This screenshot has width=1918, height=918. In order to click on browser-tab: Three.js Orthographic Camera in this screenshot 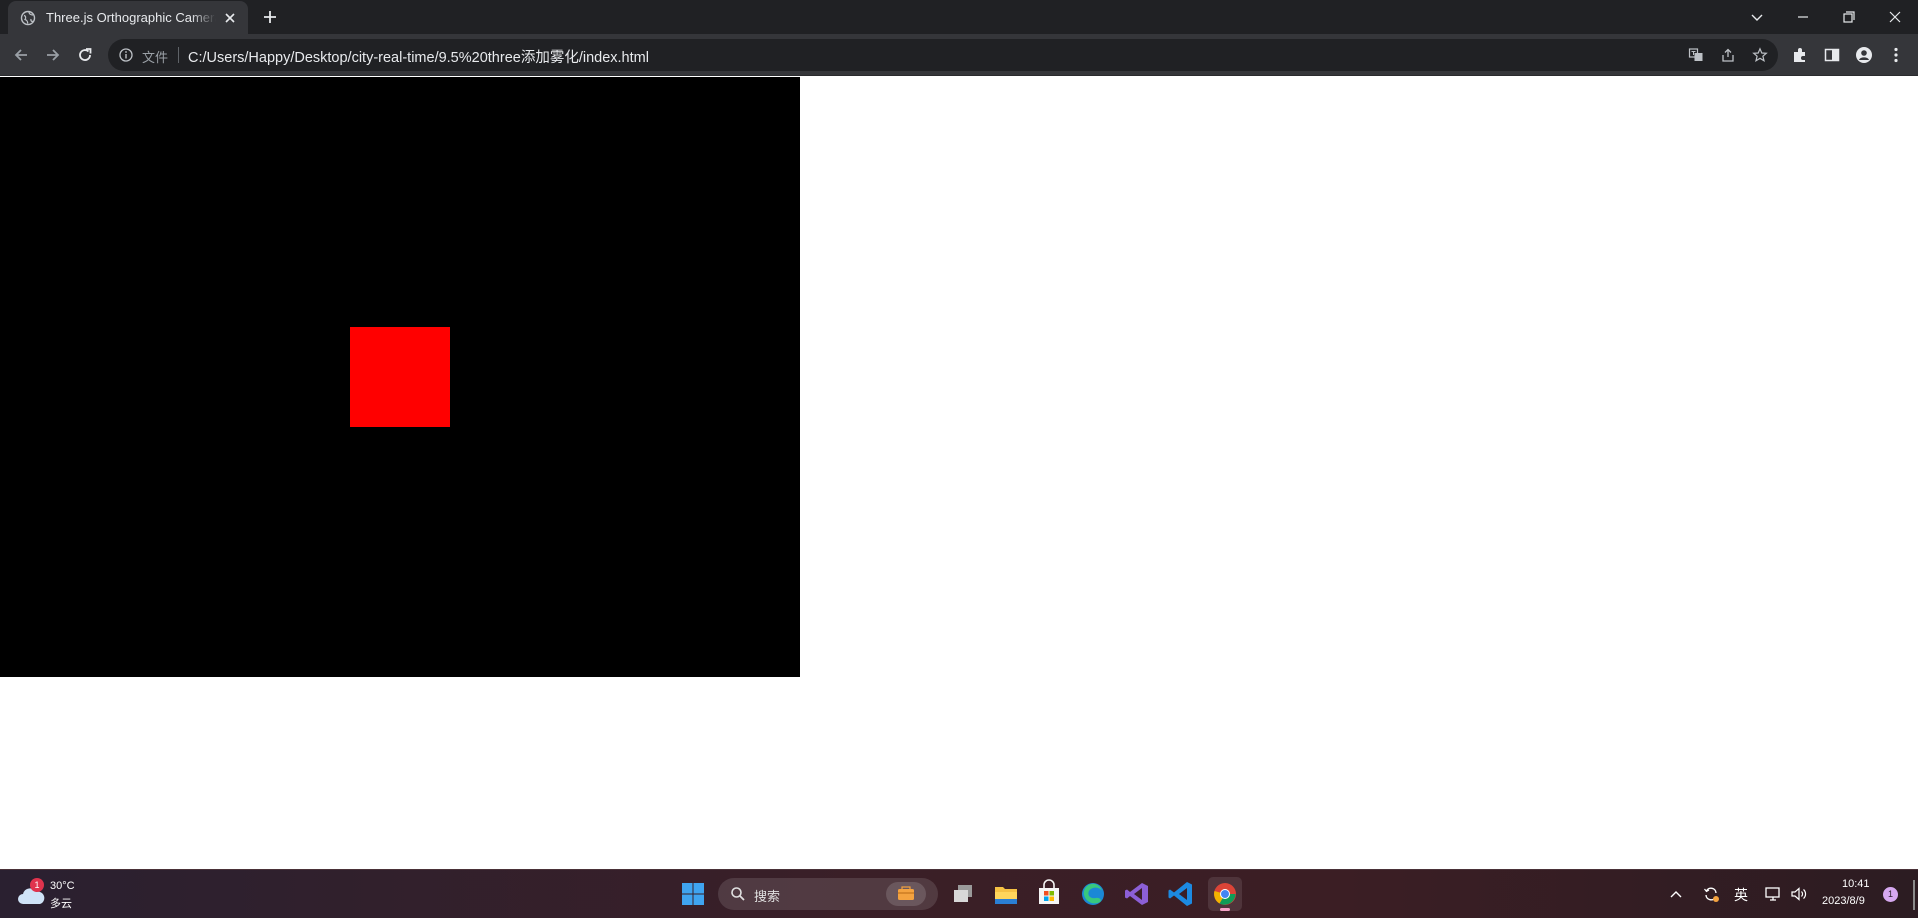, I will do `click(128, 17)`.